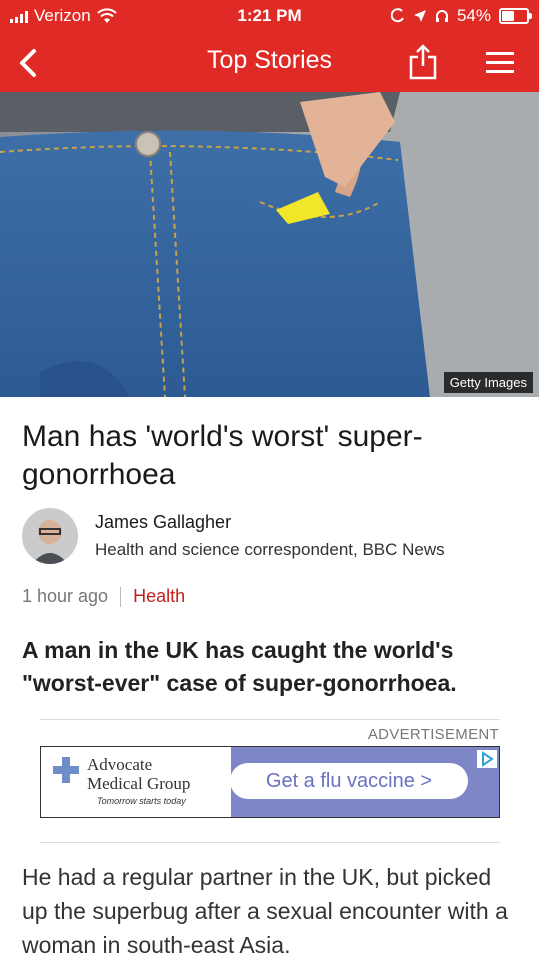  I want to click on advertisement-label: ADVERTISEMENT, so click(433, 734).